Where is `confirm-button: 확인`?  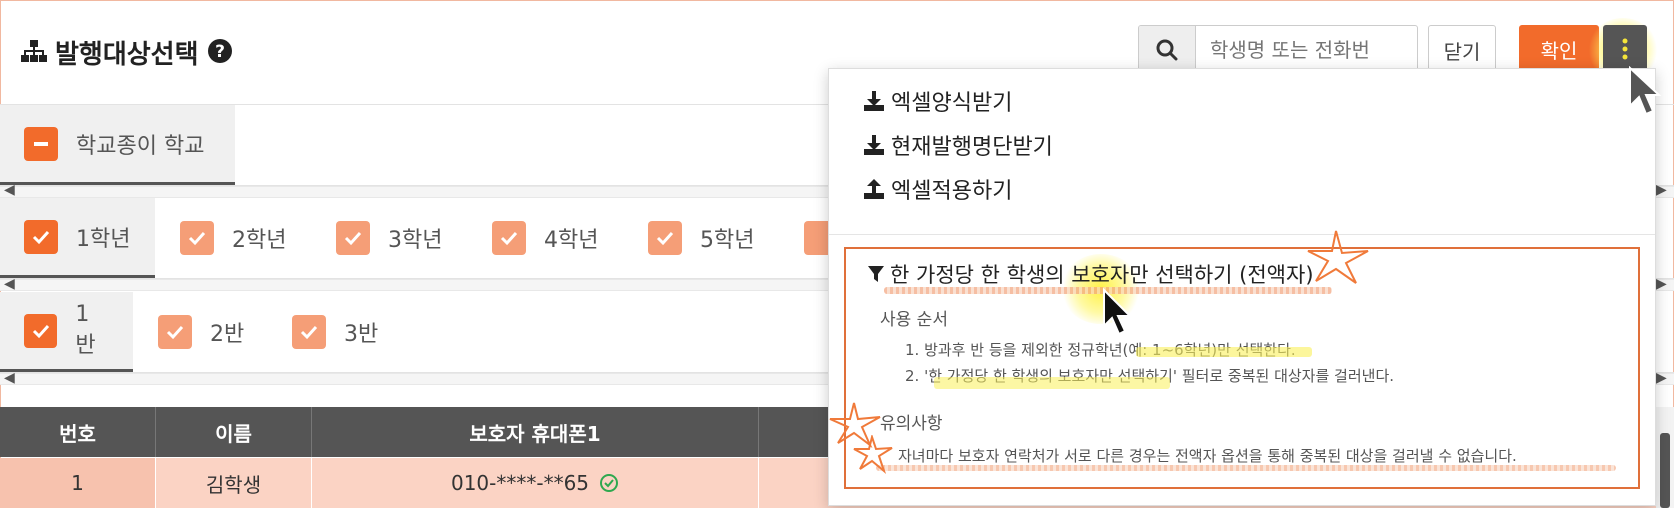 confirm-button: 확인 is located at coordinates (1559, 49).